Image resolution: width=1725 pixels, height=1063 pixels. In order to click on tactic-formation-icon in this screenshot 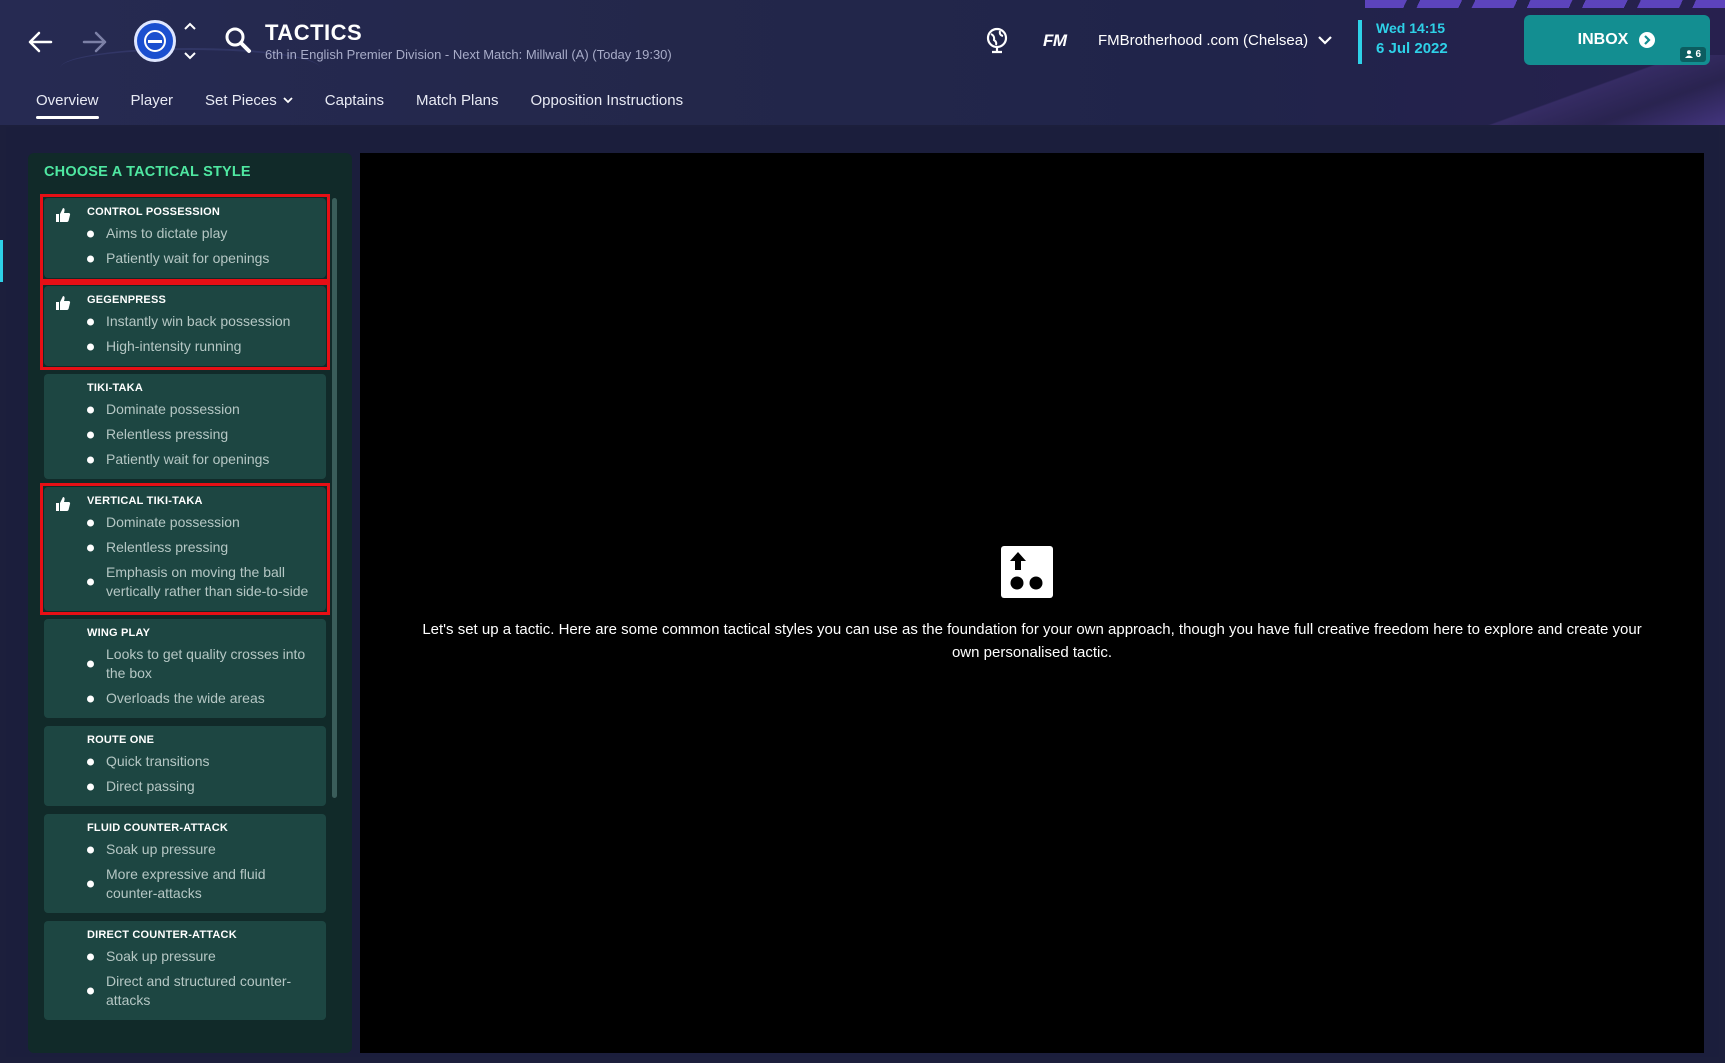, I will do `click(1027, 572)`.